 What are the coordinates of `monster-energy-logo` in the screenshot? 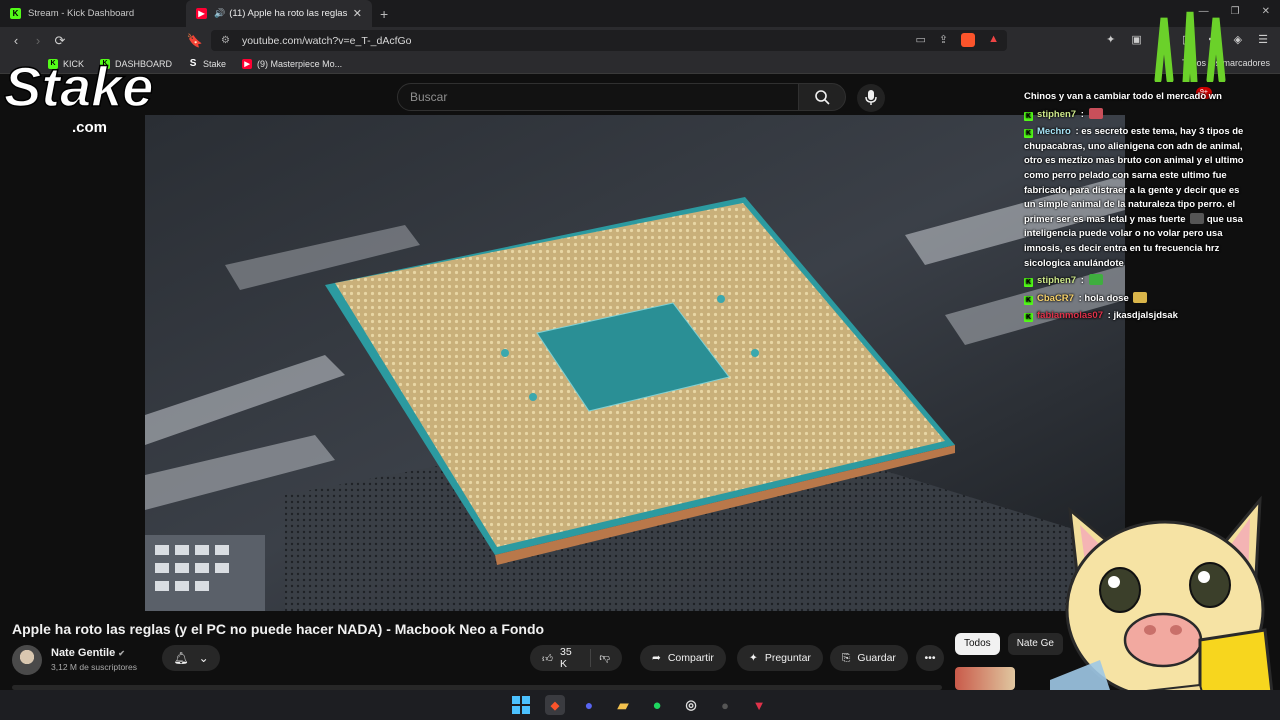 It's located at (1190, 46).